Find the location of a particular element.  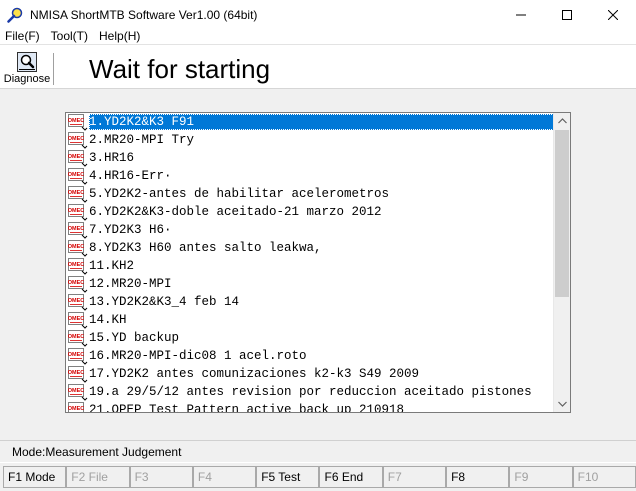

title-bar: NMISA ShortMTB Software Ver1.00 (64bit) is located at coordinates (318, 14).